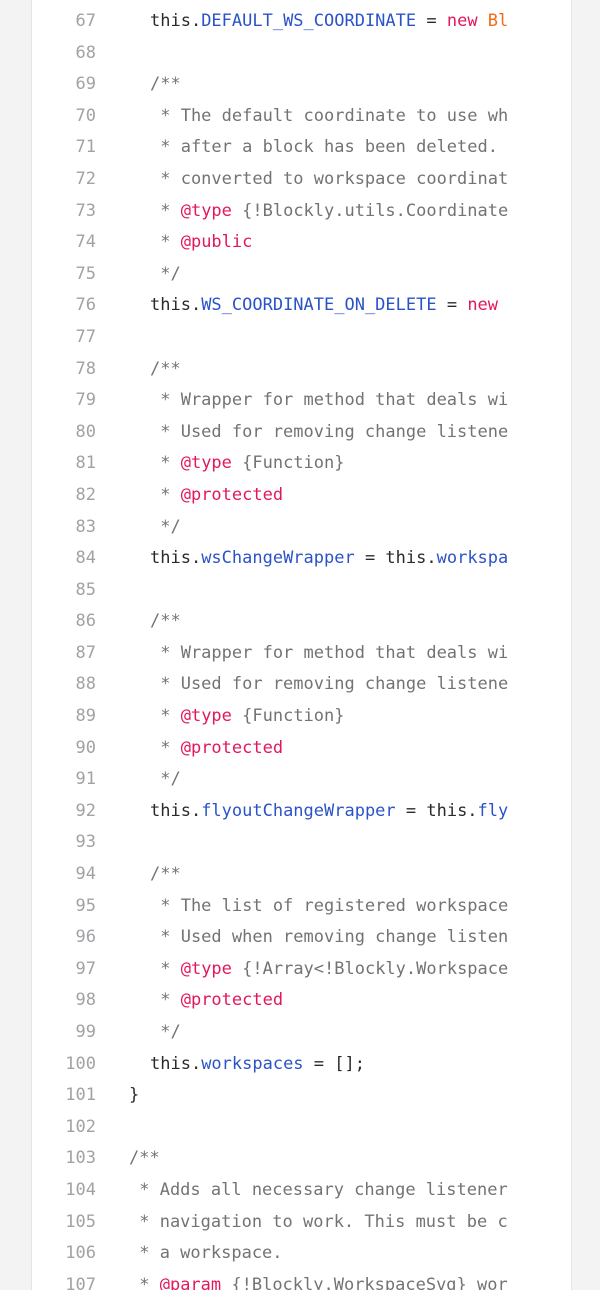  What do you see at coordinates (85, 494) in the screenshot?
I see `line-number: 82` at bounding box center [85, 494].